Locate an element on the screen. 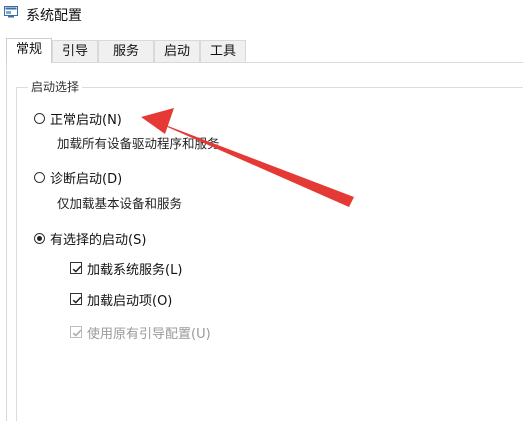  window-title: 系统配置 is located at coordinates (54, 16).